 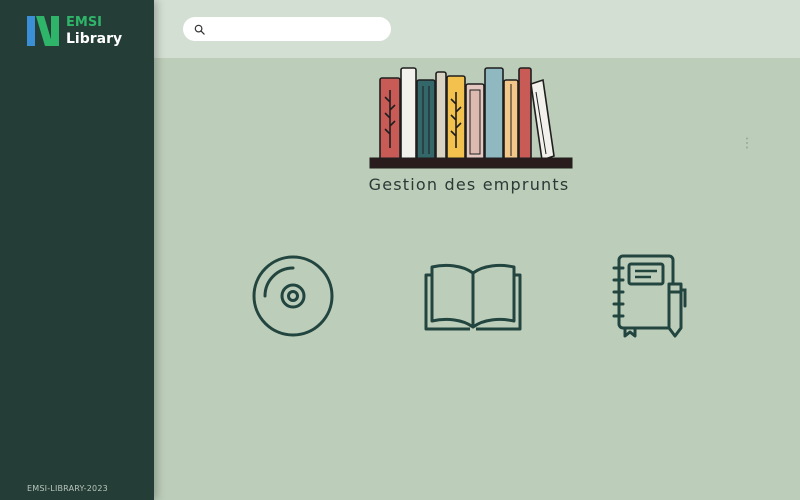 I want to click on logo-mark-icon, so click(x=43, y=31).